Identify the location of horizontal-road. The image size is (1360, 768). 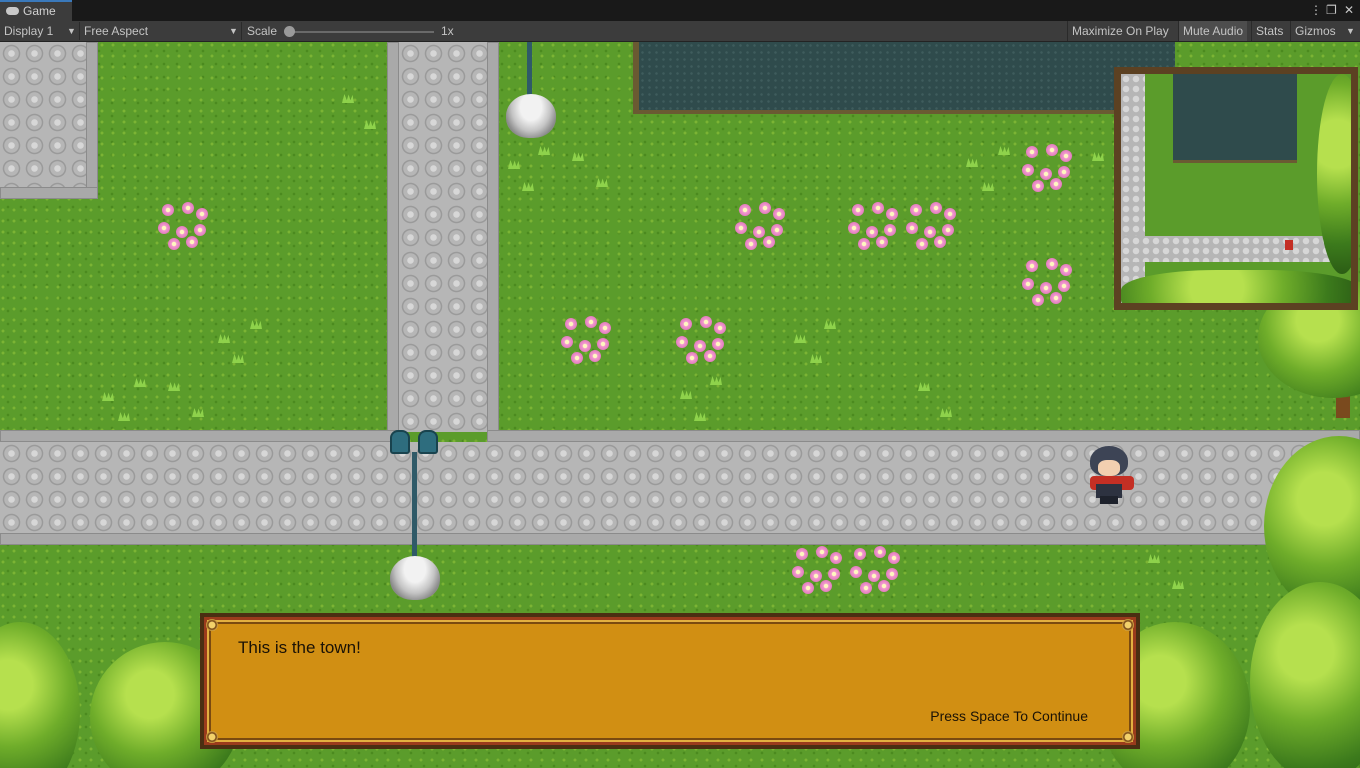
(680, 488).